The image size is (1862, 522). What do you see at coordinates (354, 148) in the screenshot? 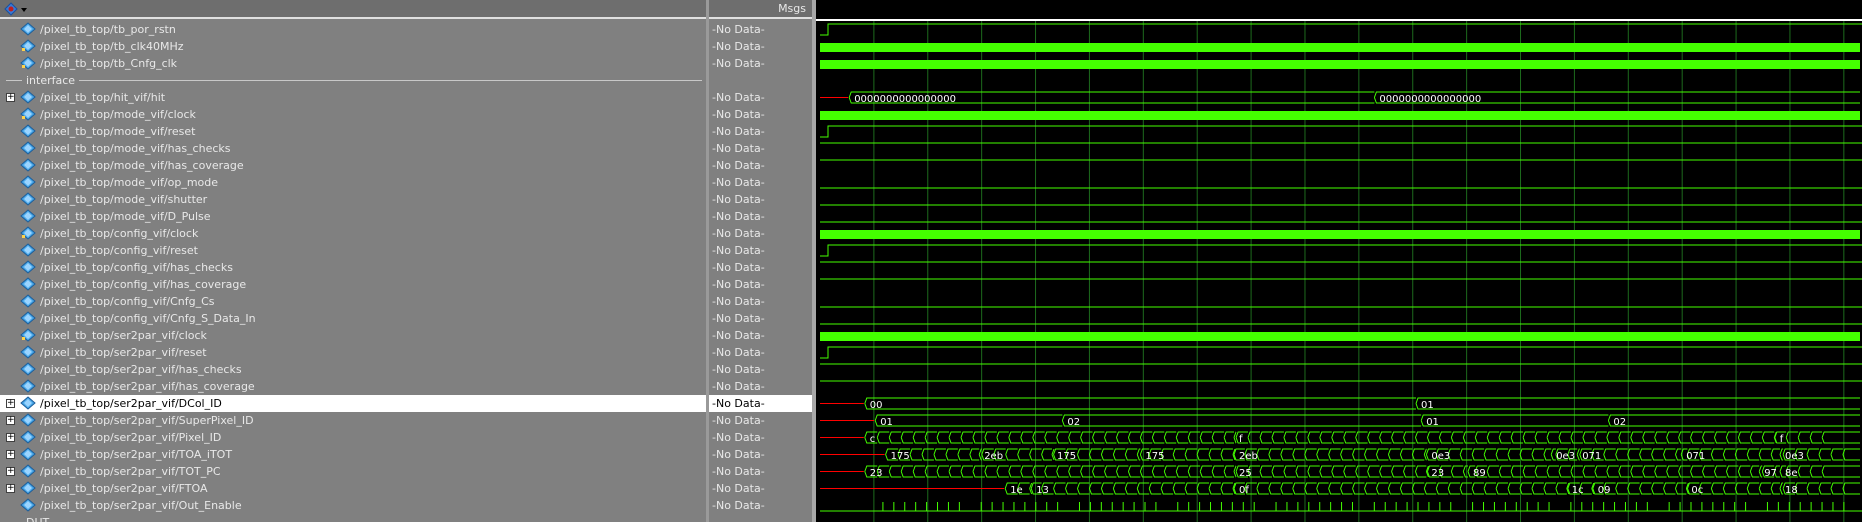
I see `signal-row: /pixel_tb_top/mode_vif/has_checks` at bounding box center [354, 148].